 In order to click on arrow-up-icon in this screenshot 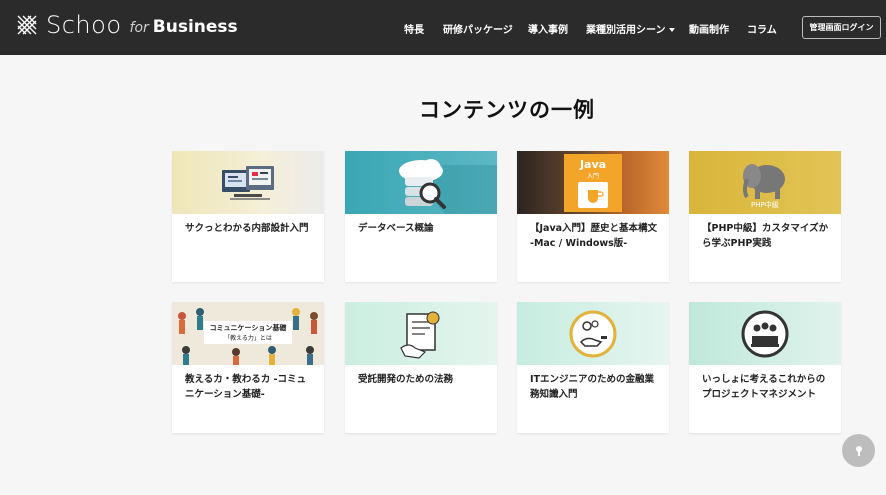, I will do `click(858, 450)`.